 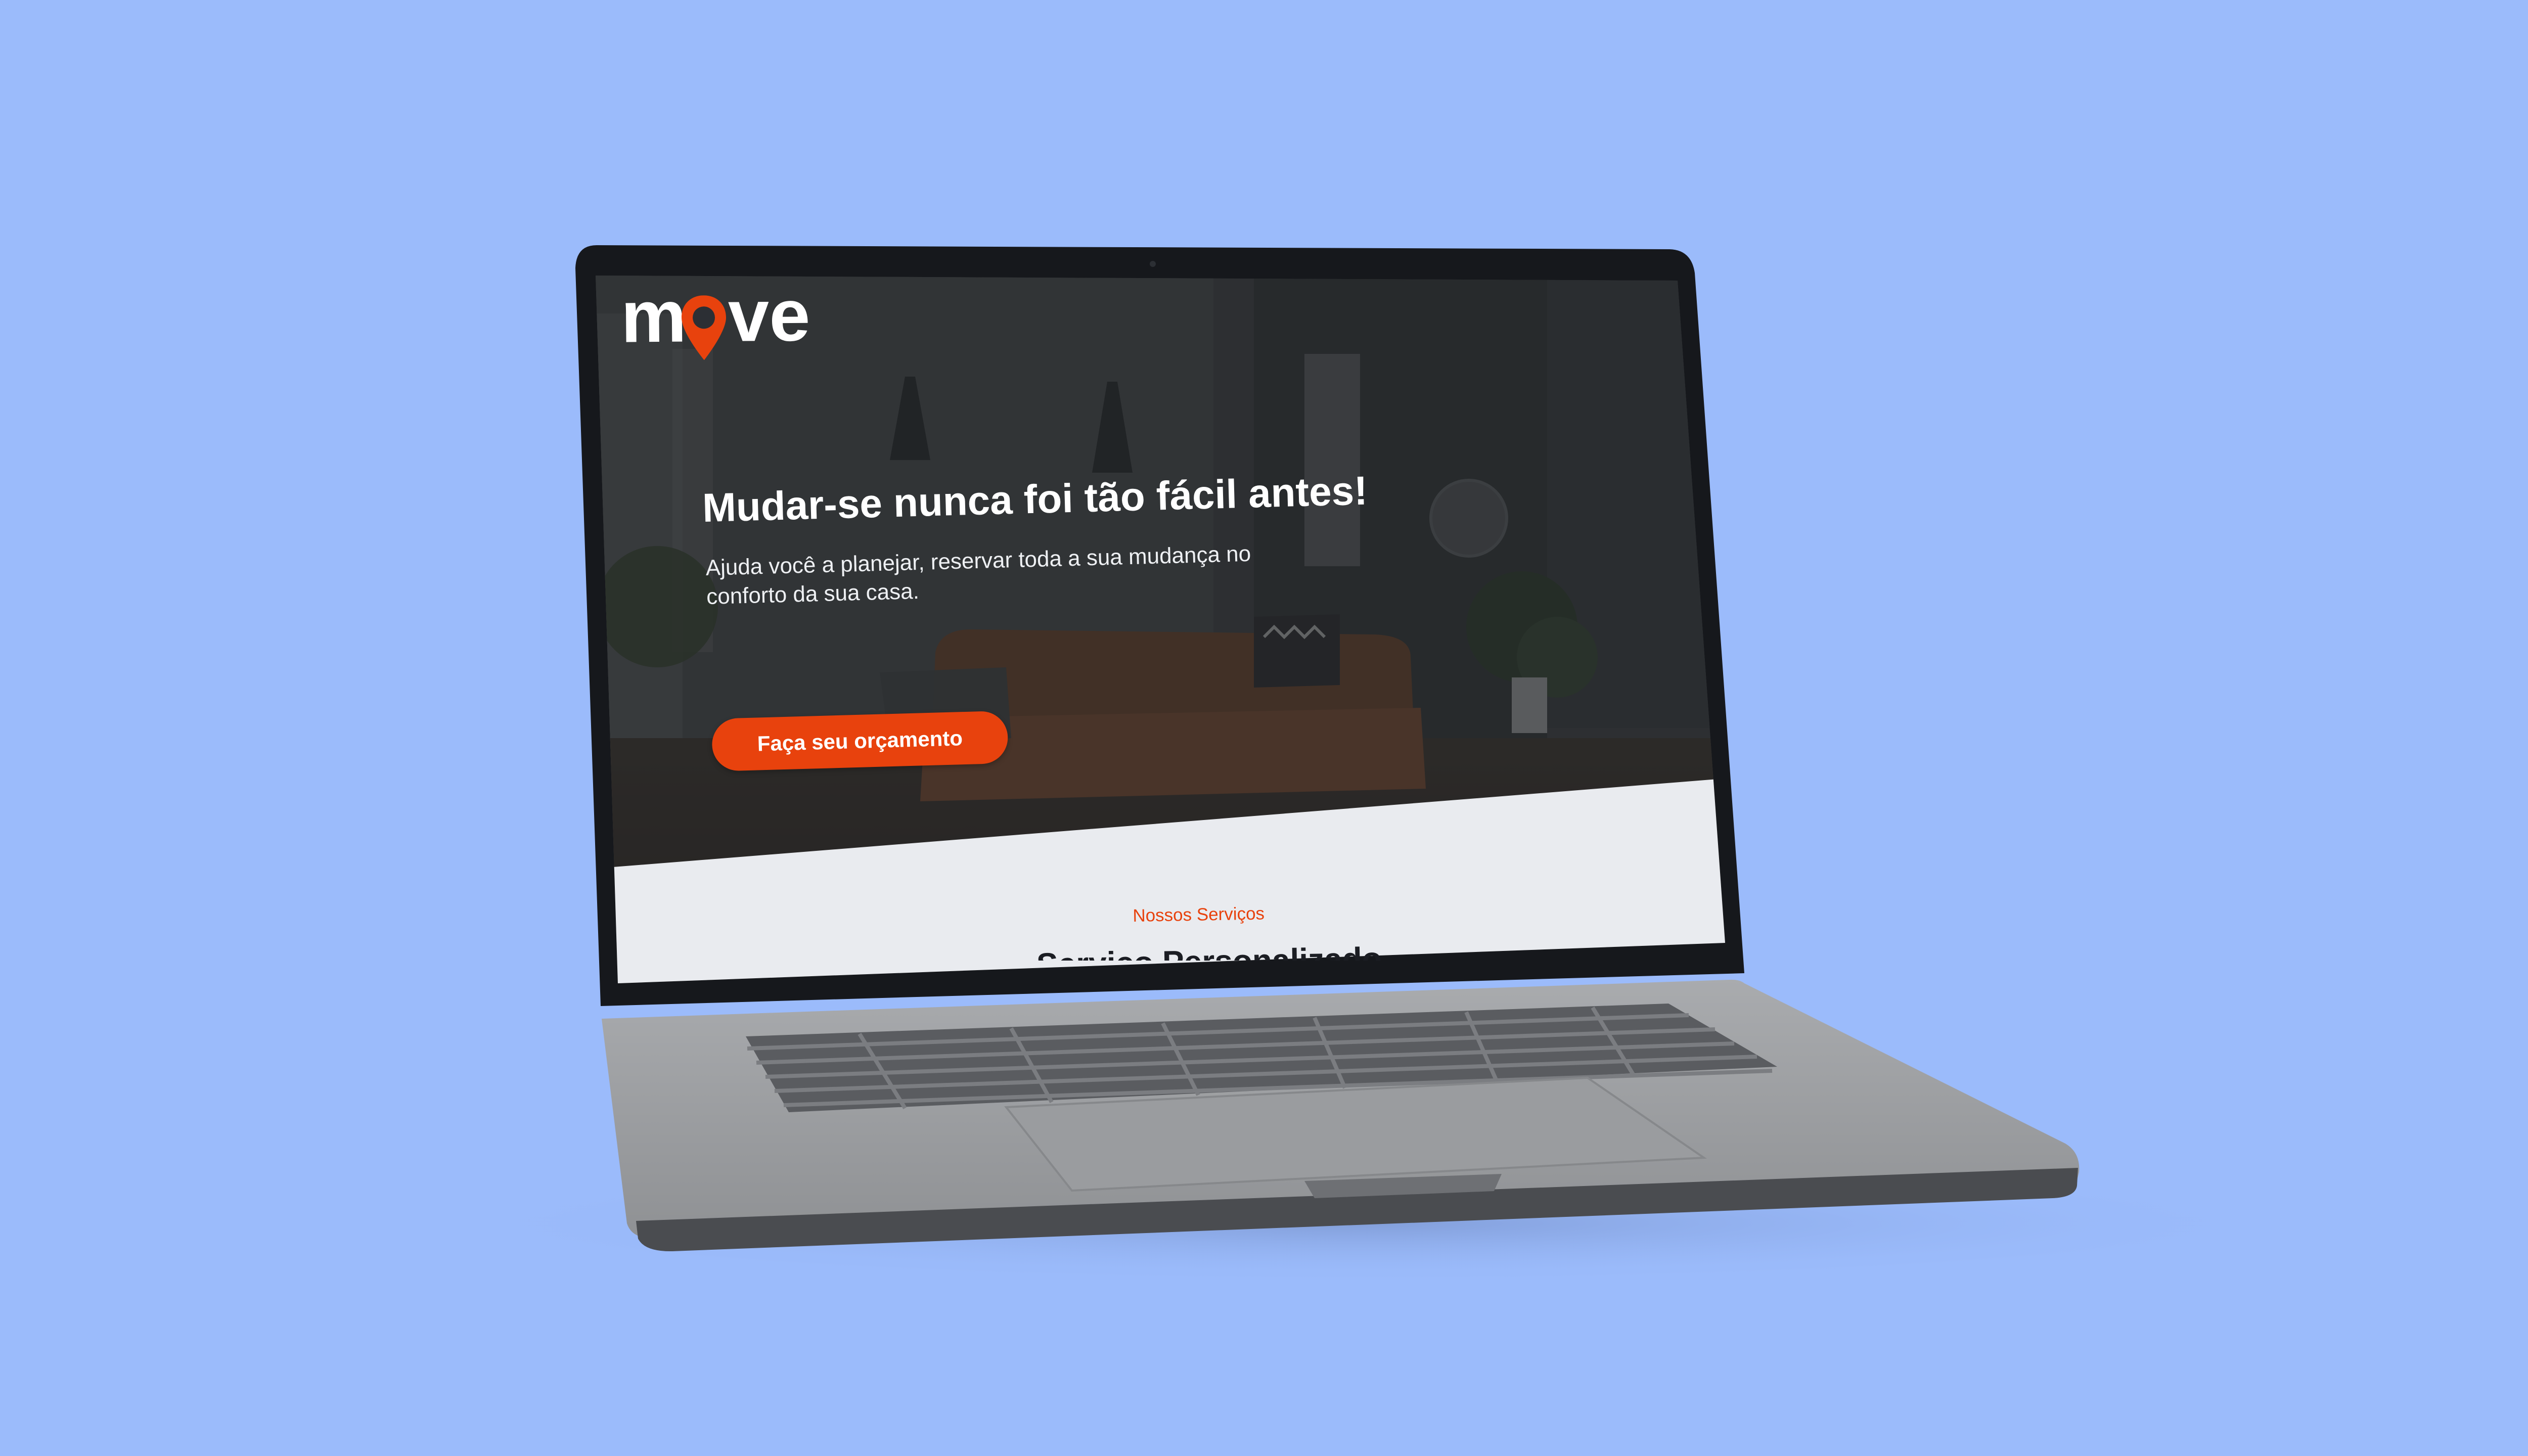 I want to click on quote-cta-button: Faça seu orçamento, so click(x=860, y=740).